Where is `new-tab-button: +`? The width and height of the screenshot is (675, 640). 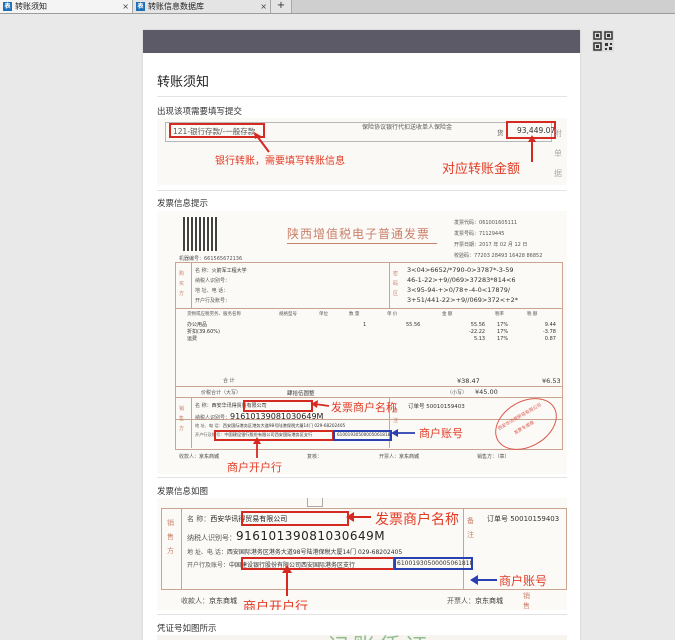 new-tab-button: + is located at coordinates (281, 6).